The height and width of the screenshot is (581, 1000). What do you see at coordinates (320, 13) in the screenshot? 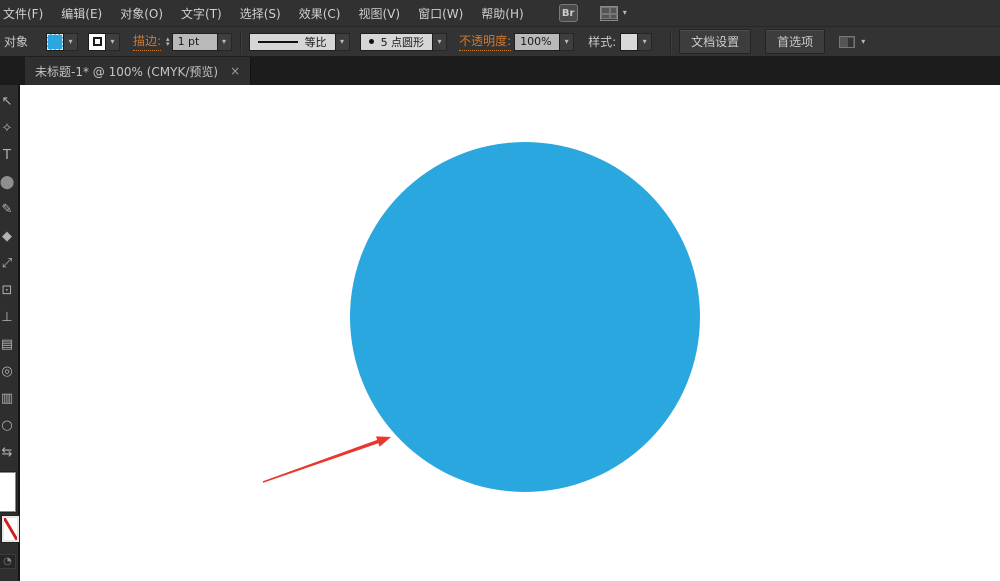
I see `menu-effect: 效果(C)` at bounding box center [320, 13].